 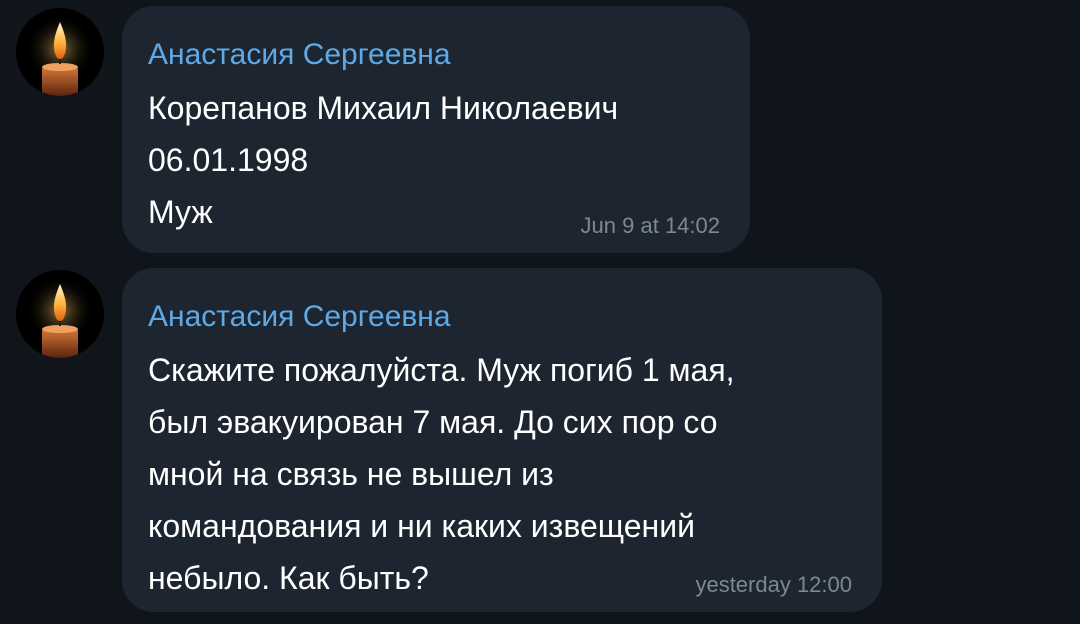 What do you see at coordinates (383, 108) in the screenshot?
I see `message-line: Корепанов Михаил Николаевич` at bounding box center [383, 108].